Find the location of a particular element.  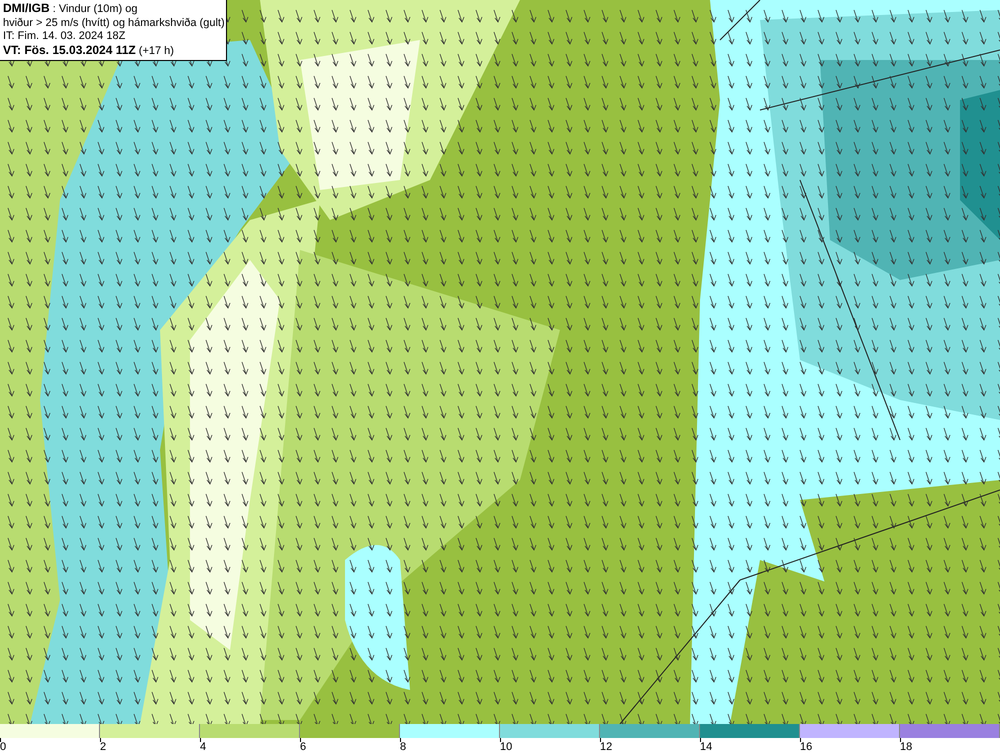

title-line: hviður > 25 m/s (hvítt) og hámarkshviða (gult) is located at coordinates (113, 23).